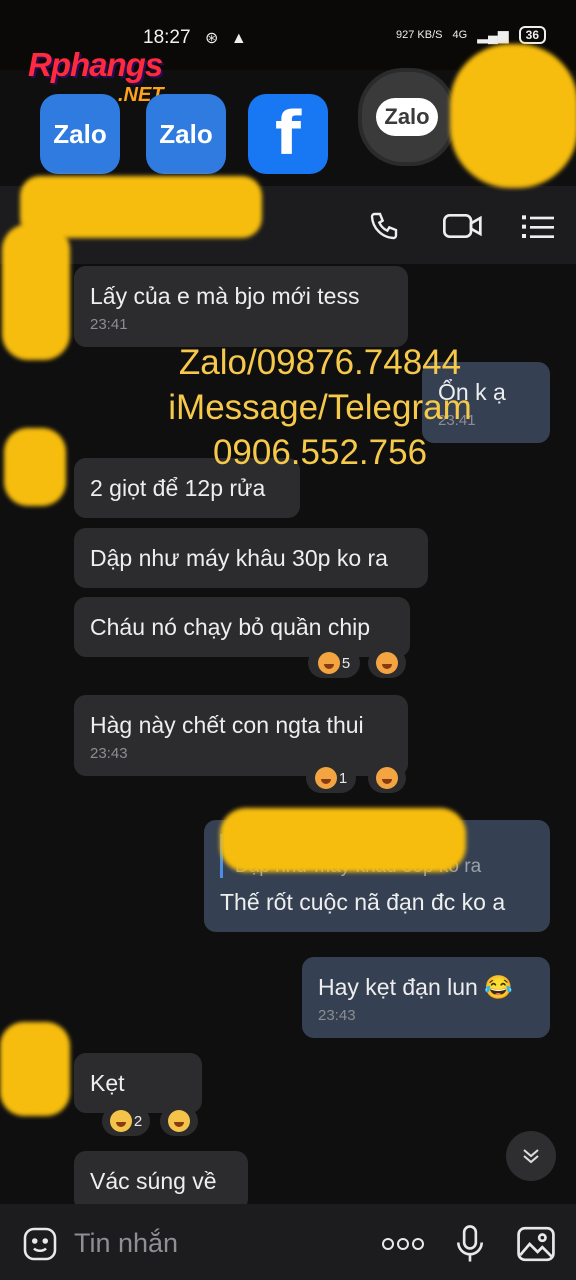 Image resolution: width=576 pixels, height=1280 pixels. I want to click on watermark-line: Zalo/09876.74844, so click(320, 362).